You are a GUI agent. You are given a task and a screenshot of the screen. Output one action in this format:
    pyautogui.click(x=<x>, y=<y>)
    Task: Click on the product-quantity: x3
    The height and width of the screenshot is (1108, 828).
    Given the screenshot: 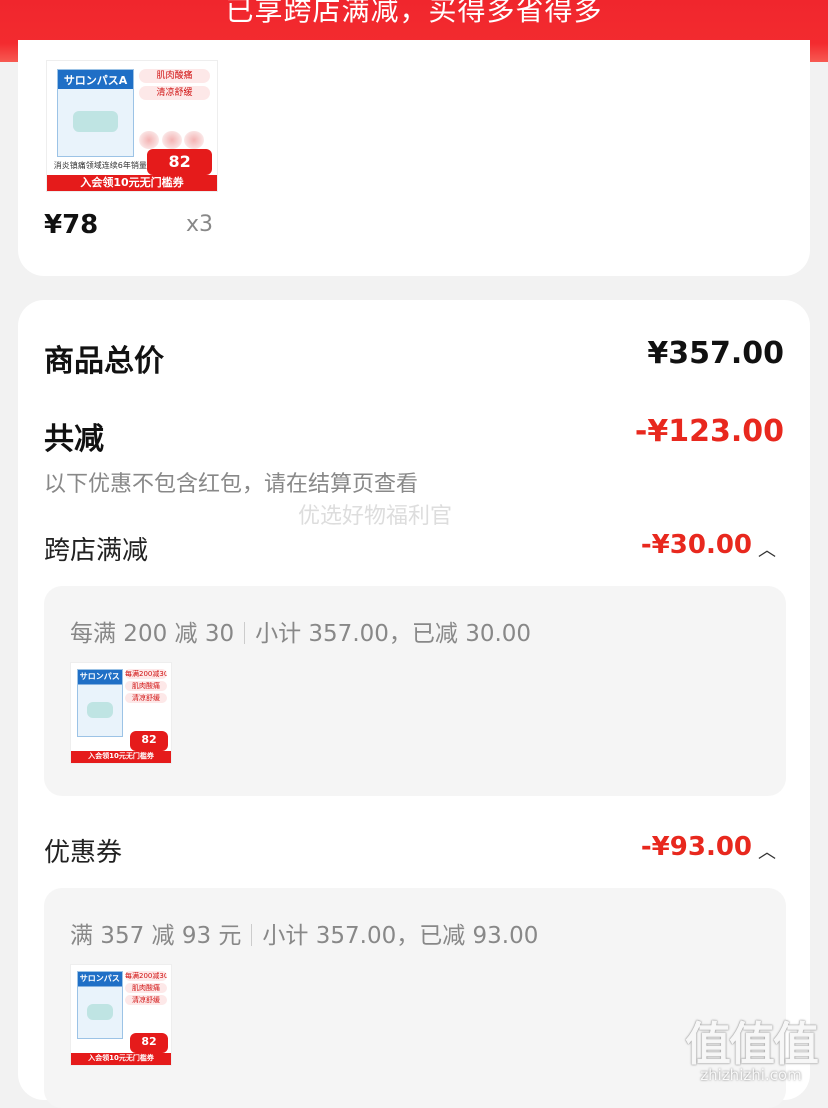 What is the action you would take?
    pyautogui.click(x=200, y=224)
    